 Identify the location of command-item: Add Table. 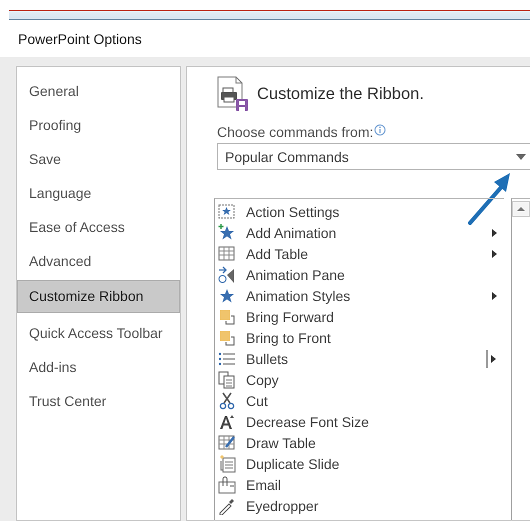
(359, 253).